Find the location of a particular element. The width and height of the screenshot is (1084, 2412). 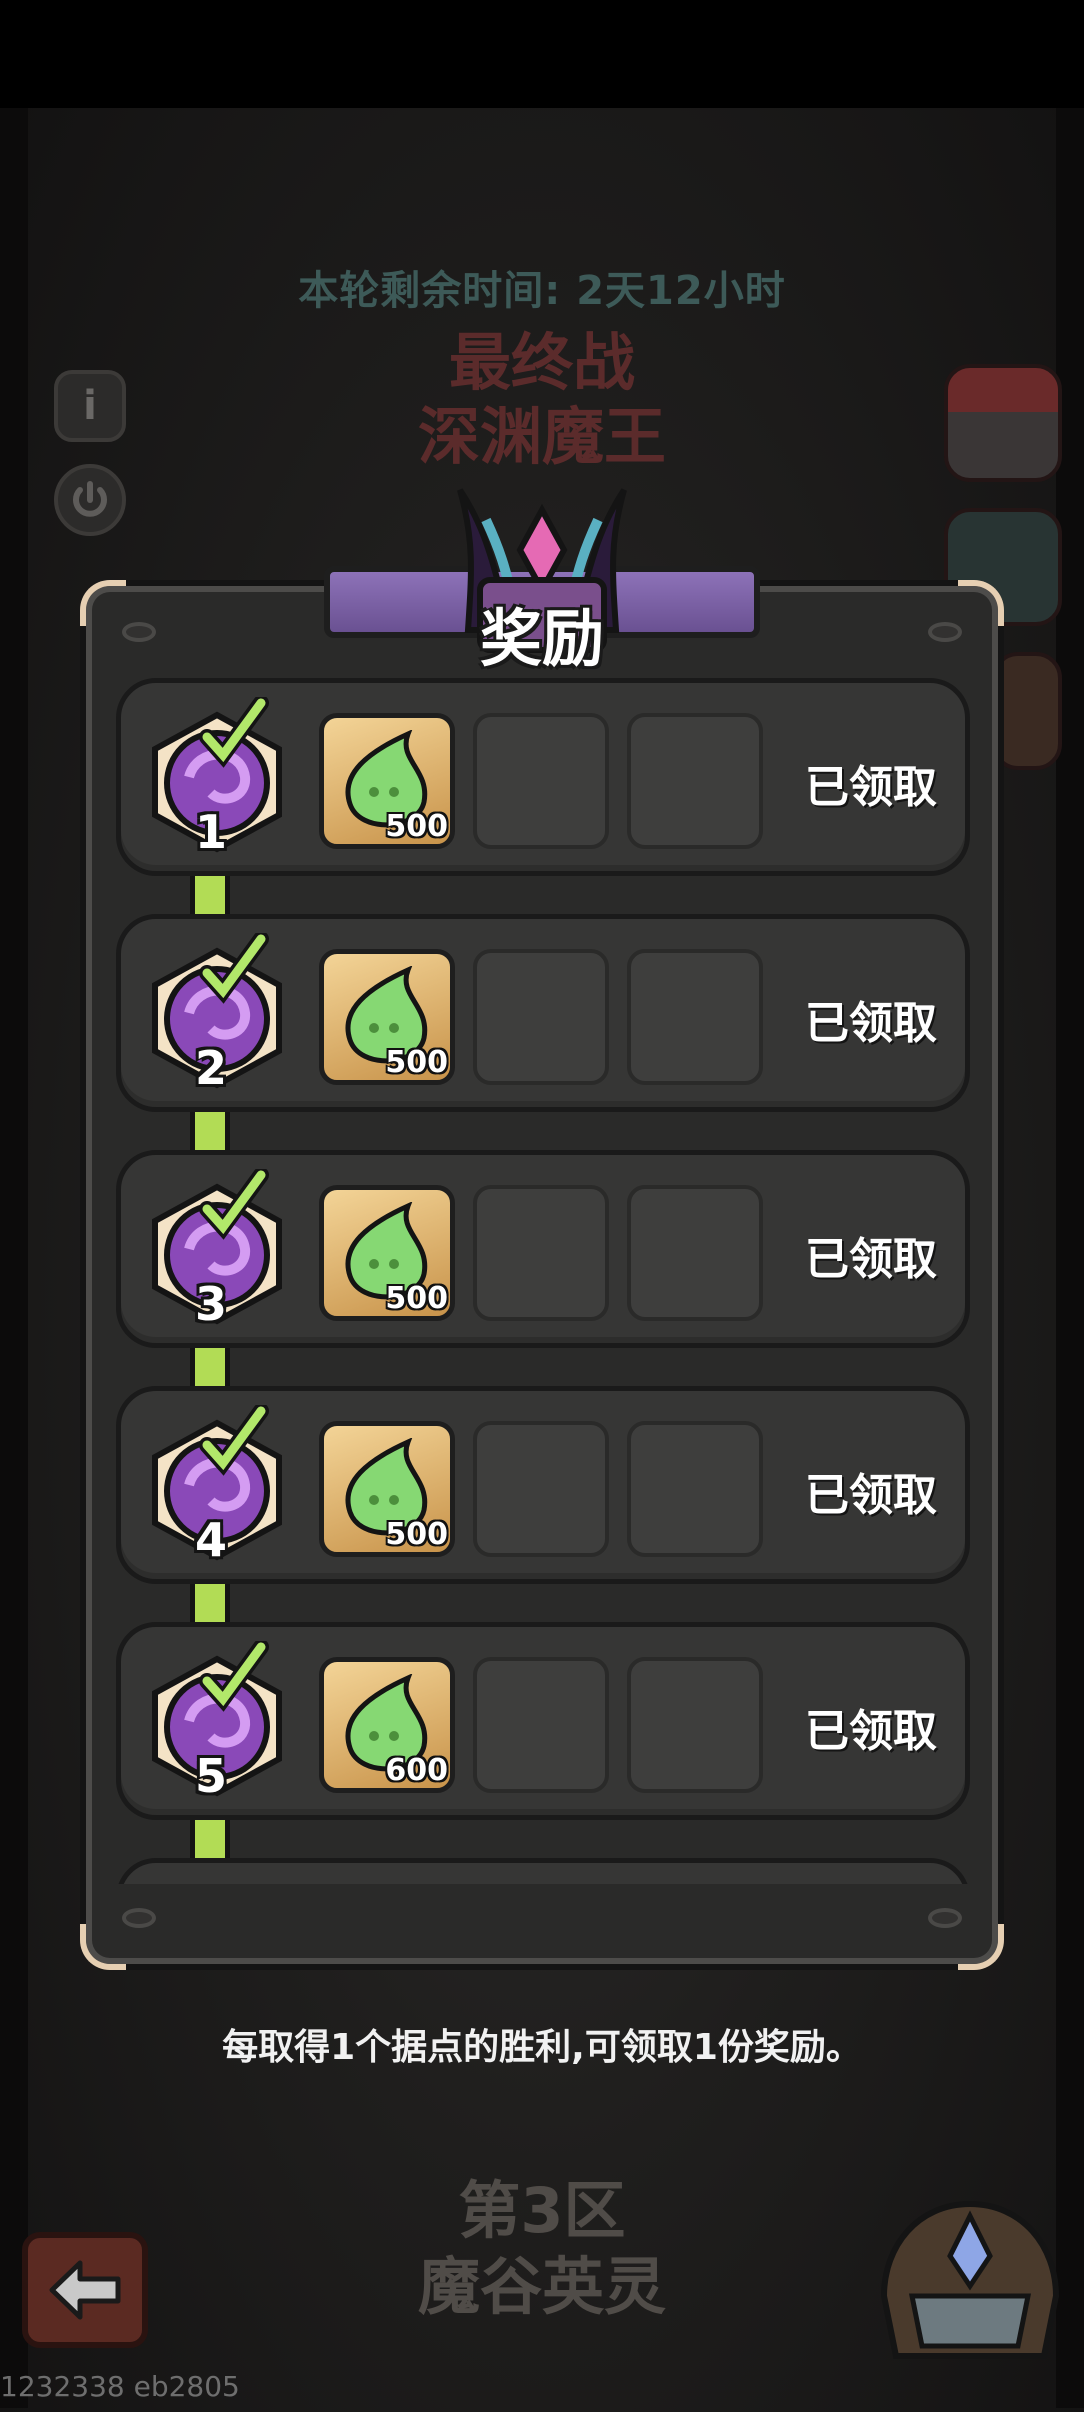

power-button is located at coordinates (90, 500).